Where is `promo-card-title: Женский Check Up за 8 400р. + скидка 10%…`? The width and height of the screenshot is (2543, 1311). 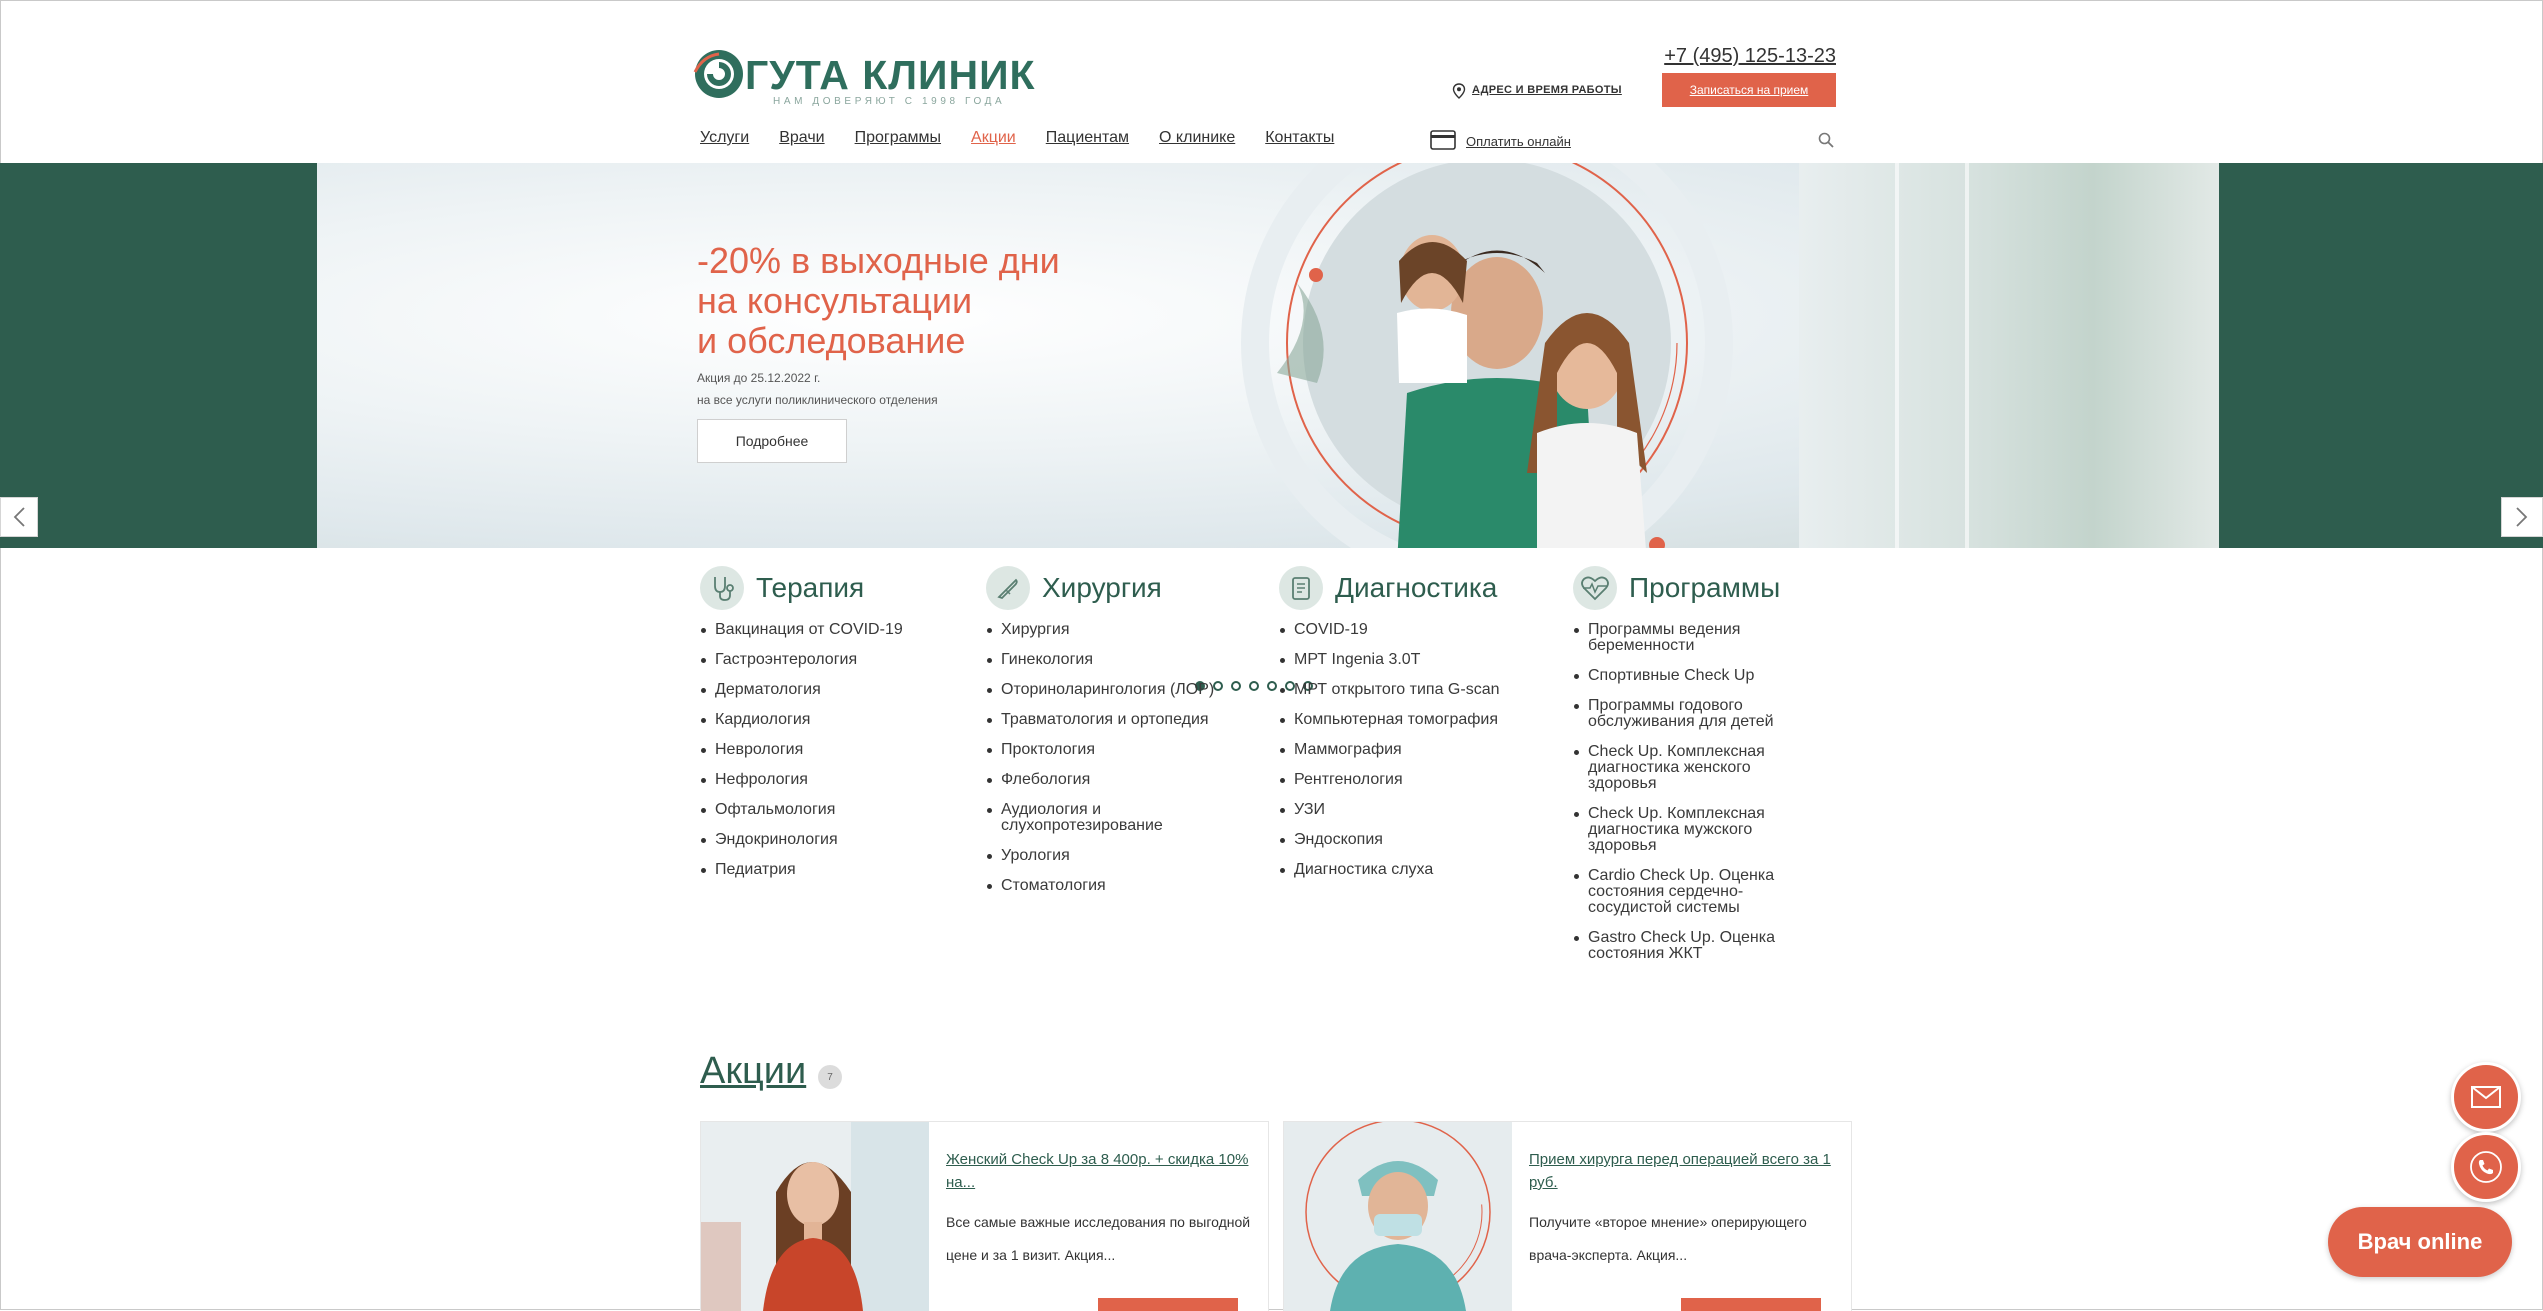
promo-card-title: Женский Check Up за 8 400р. + скидка 10%… is located at coordinates (1101, 1171).